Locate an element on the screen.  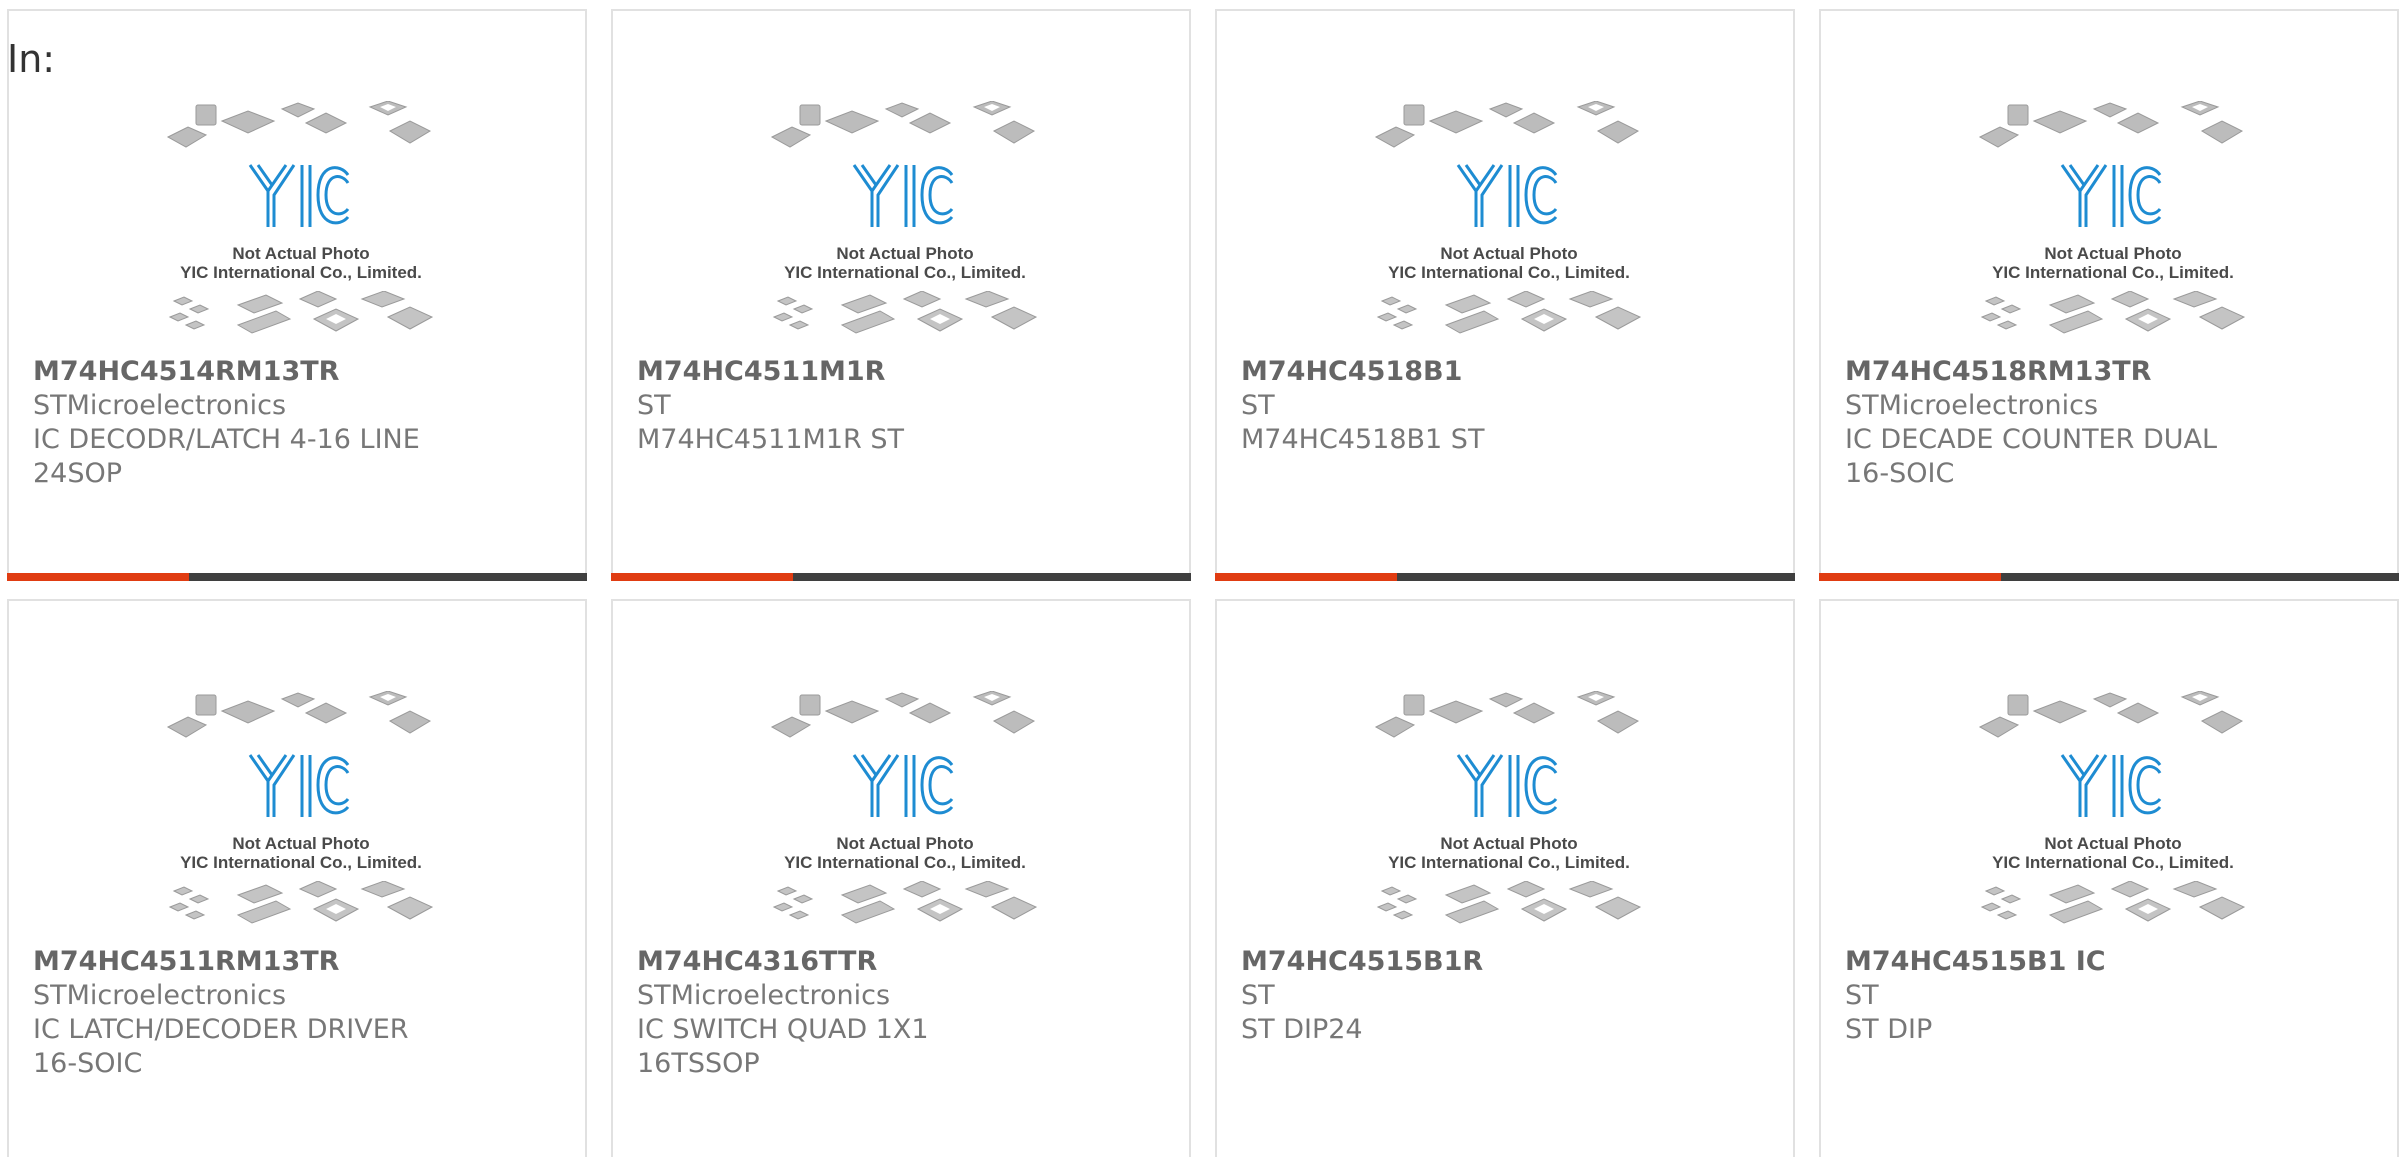
product-info: M74HC4511M1R ST M74HC4511M1R ST is located at coordinates (847, 406).